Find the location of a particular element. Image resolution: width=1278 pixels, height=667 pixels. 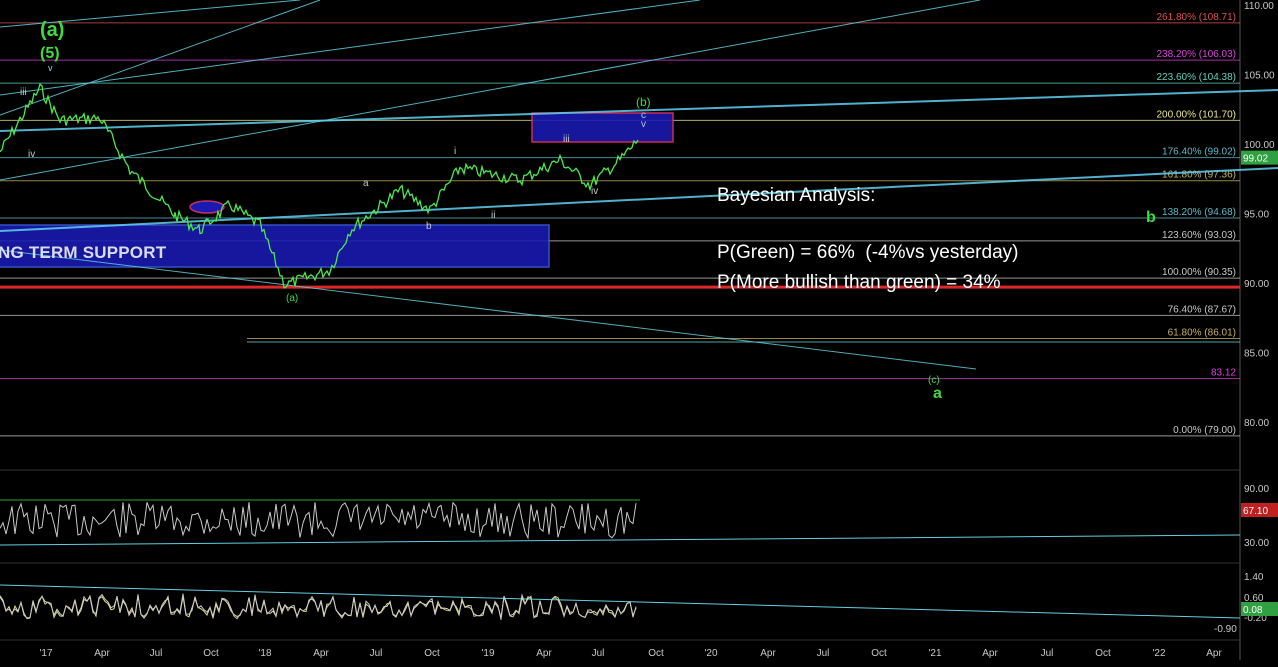

rsi-trend-line is located at coordinates (620, 540).